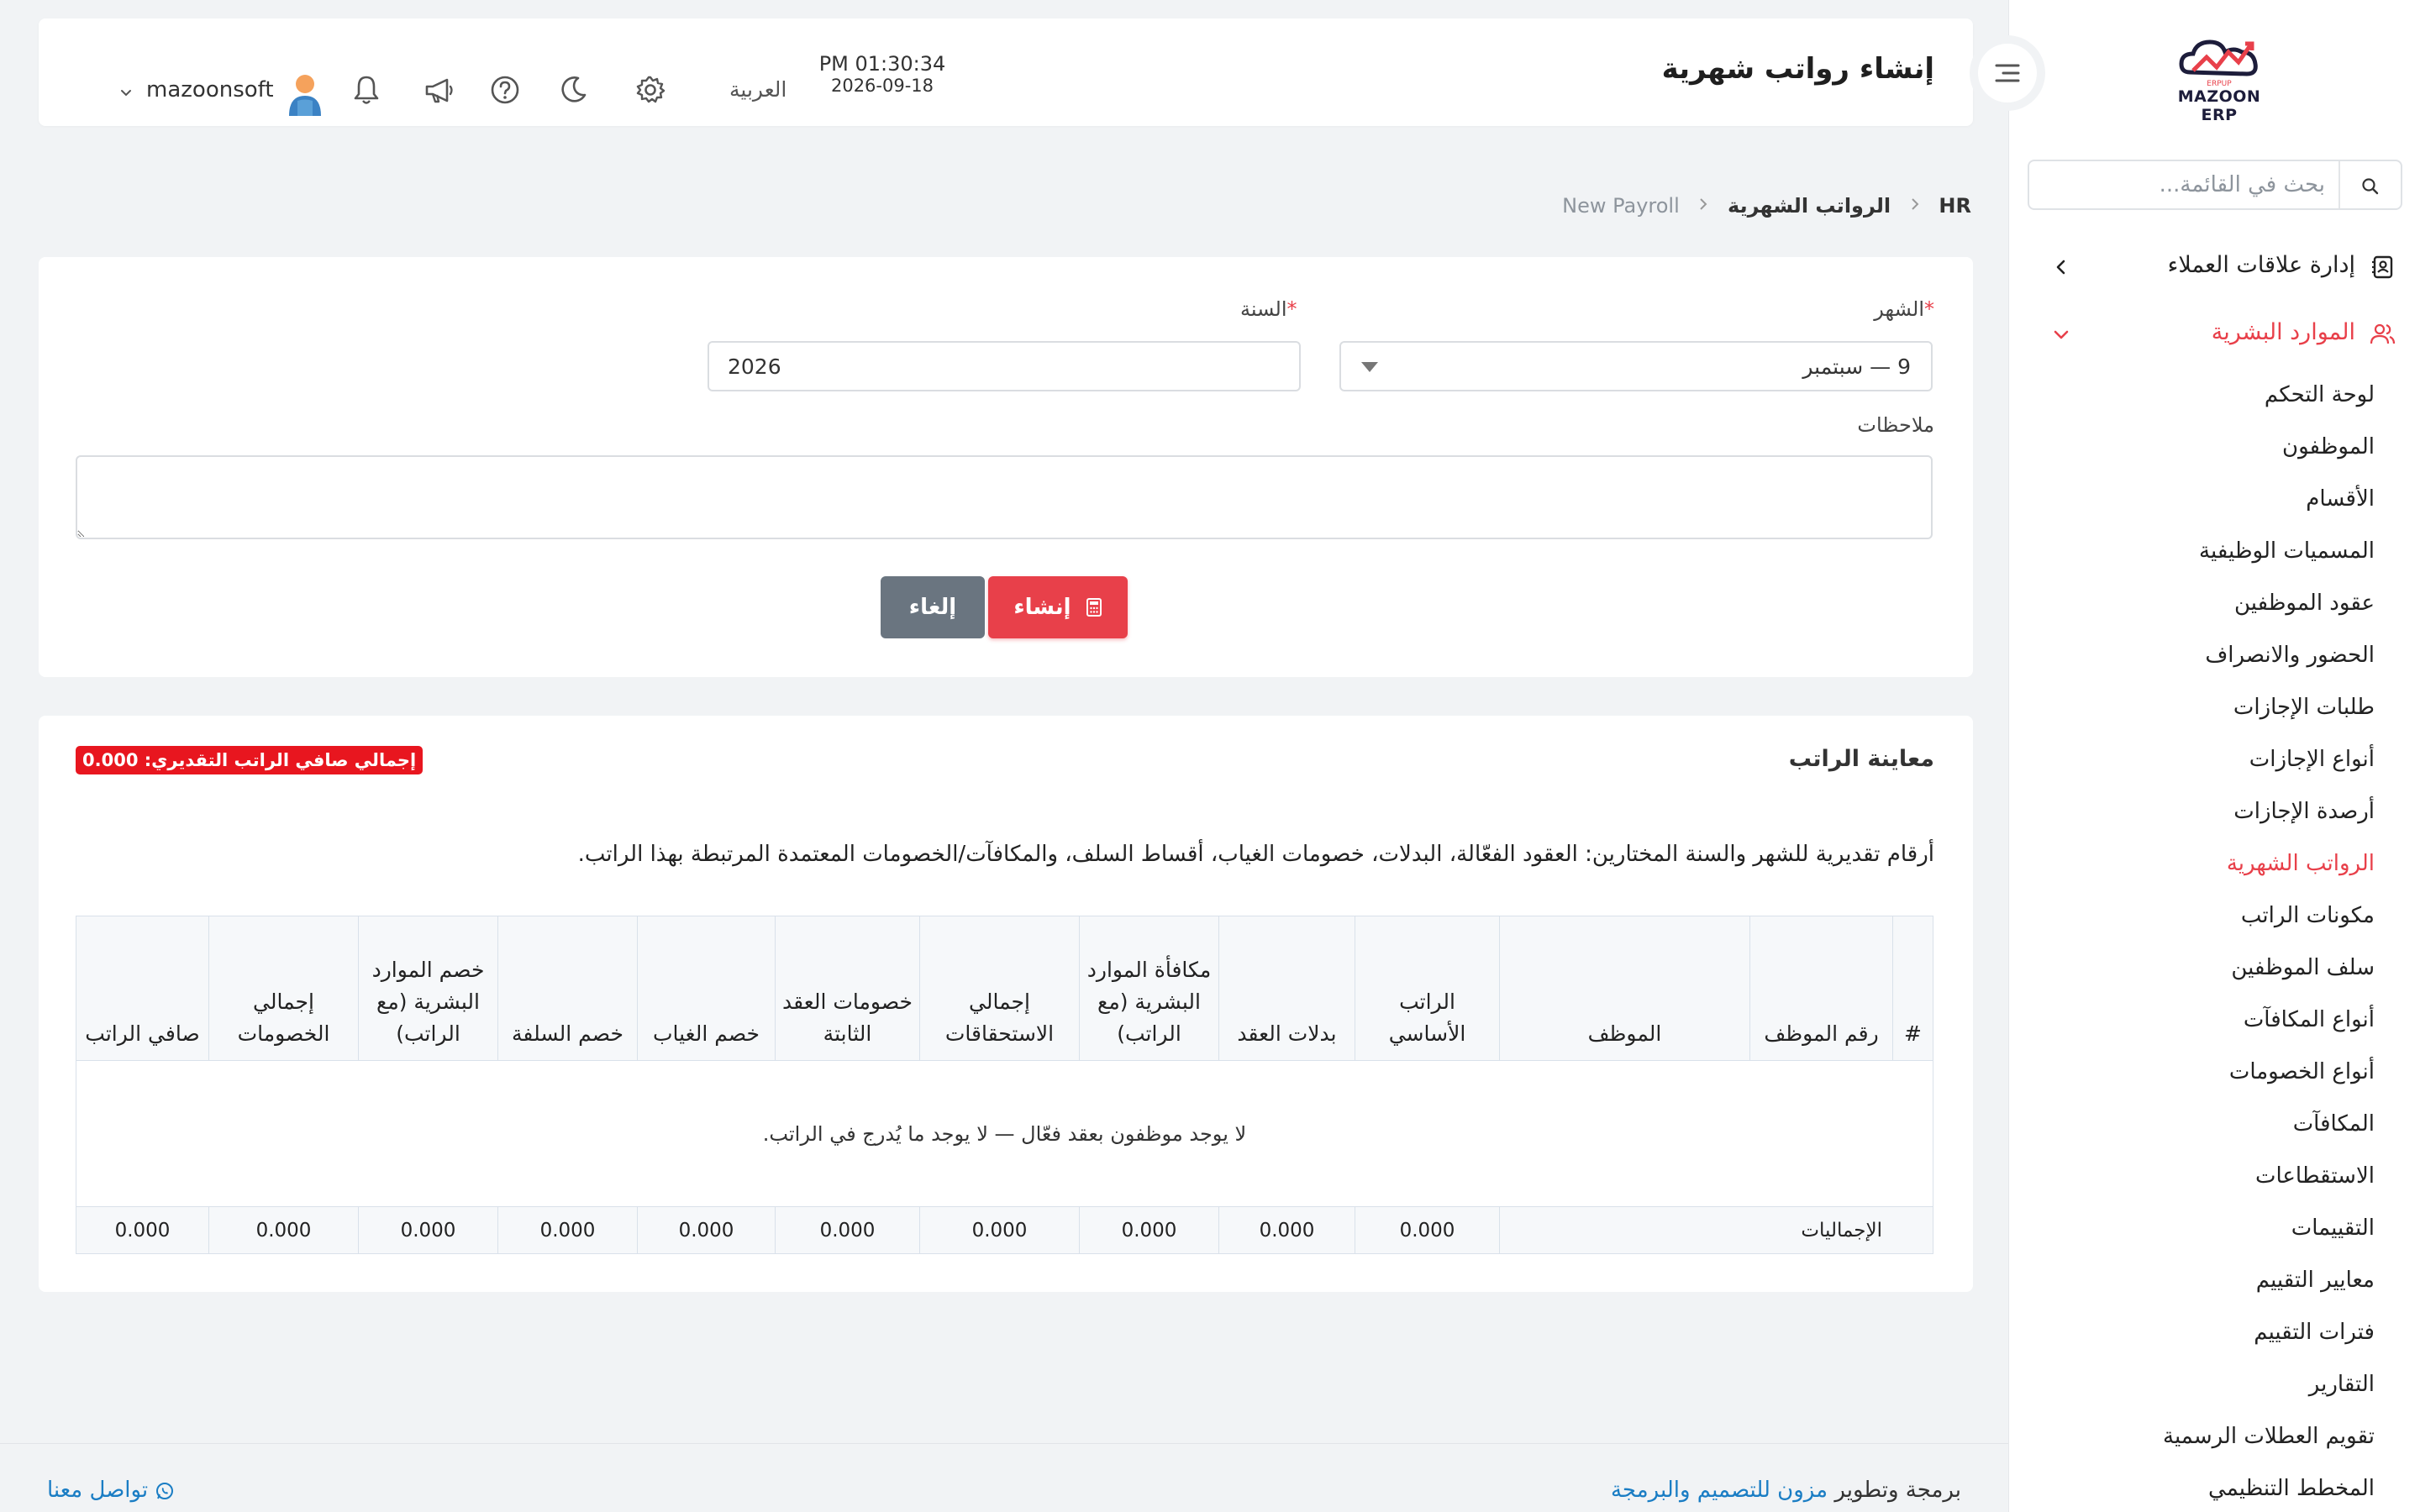 This screenshot has width=2420, height=1512. What do you see at coordinates (505, 90) in the screenshot?
I see `help-icon` at bounding box center [505, 90].